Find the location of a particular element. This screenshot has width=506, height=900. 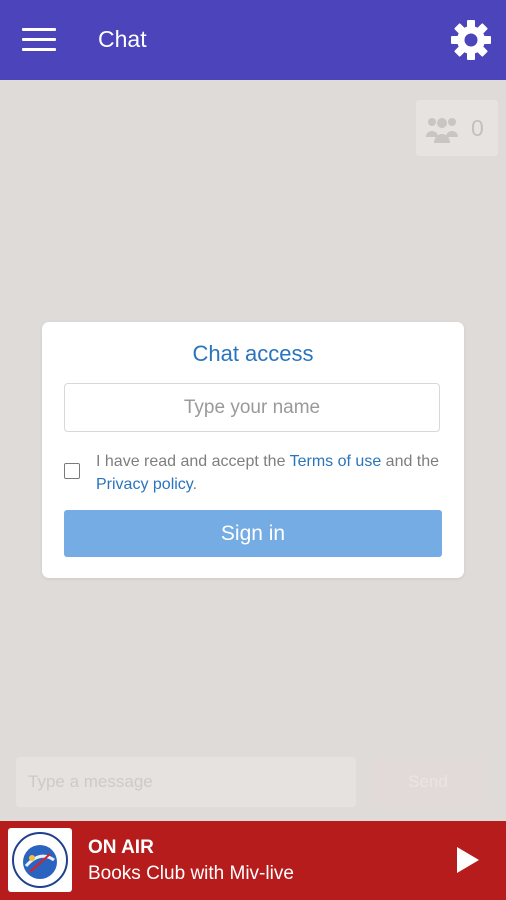

privacy-policy-link: Privacy policy is located at coordinates (144, 484).